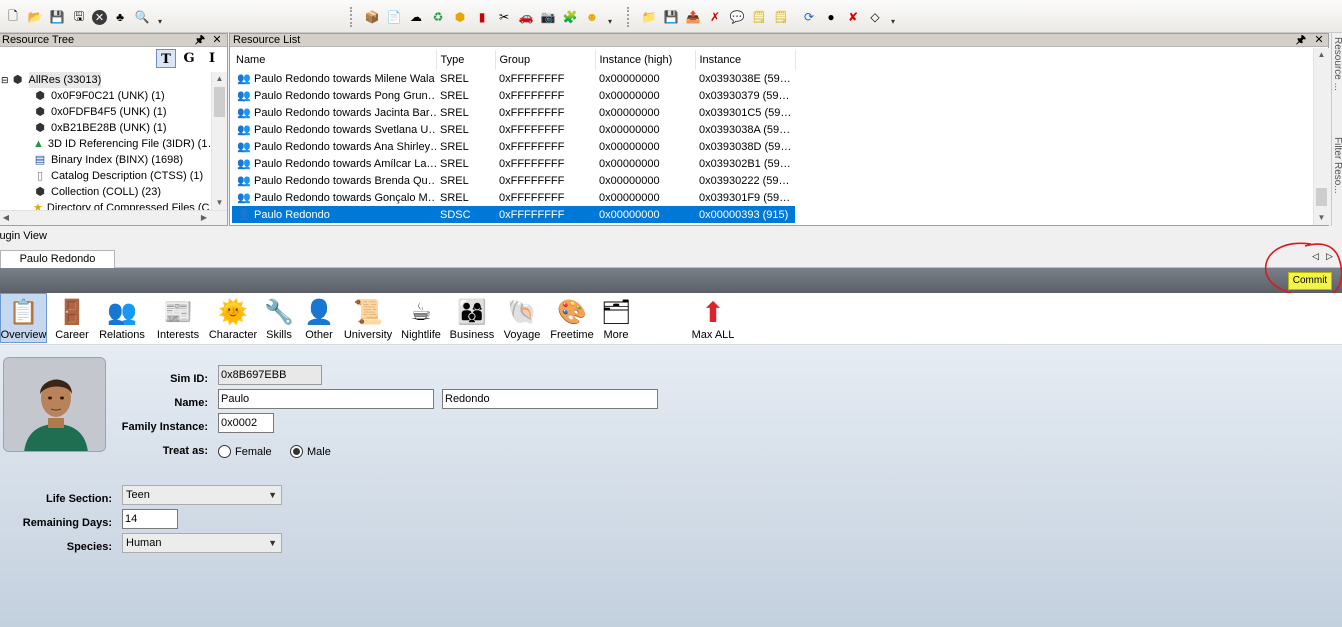 The width and height of the screenshot is (1342, 627). What do you see at coordinates (334, 60) in the screenshot?
I see `column-header-name: Name` at bounding box center [334, 60].